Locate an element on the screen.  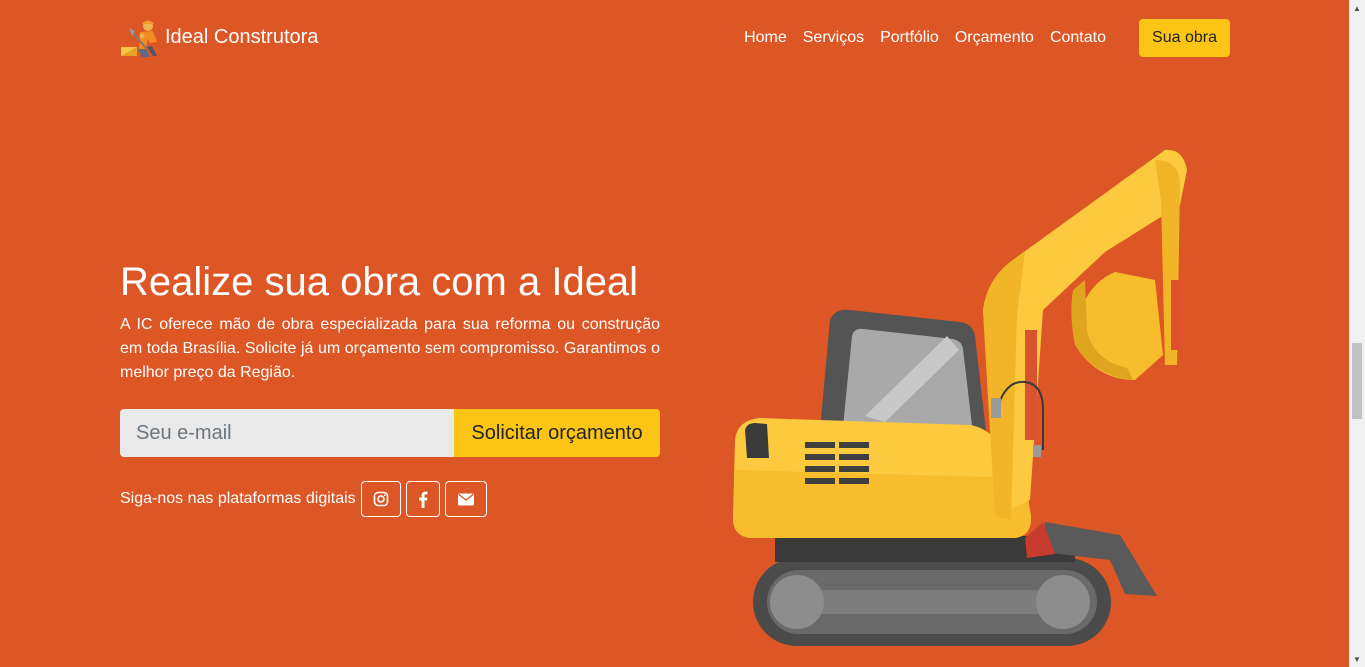
vertical-scrollbar: ▲ ▼ is located at coordinates (1357, 333).